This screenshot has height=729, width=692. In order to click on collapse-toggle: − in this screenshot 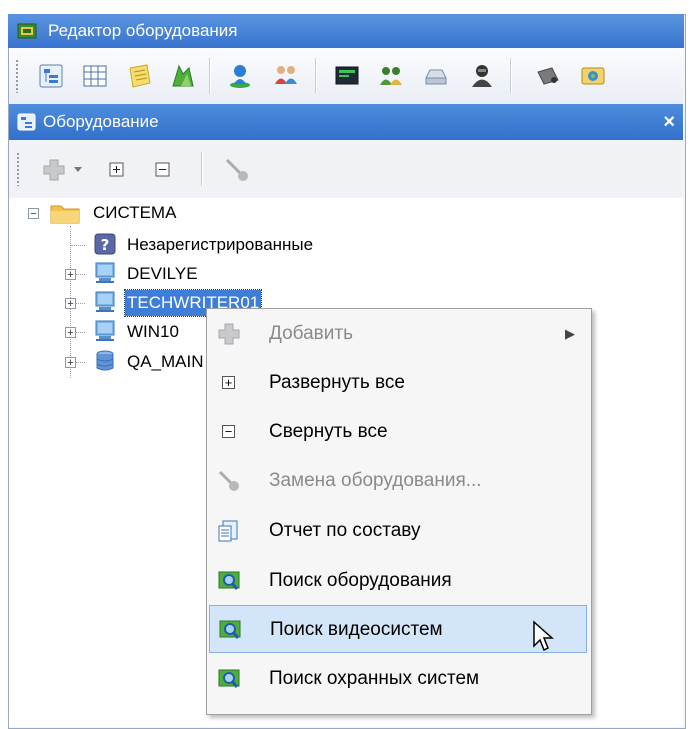, I will do `click(33, 214)`.